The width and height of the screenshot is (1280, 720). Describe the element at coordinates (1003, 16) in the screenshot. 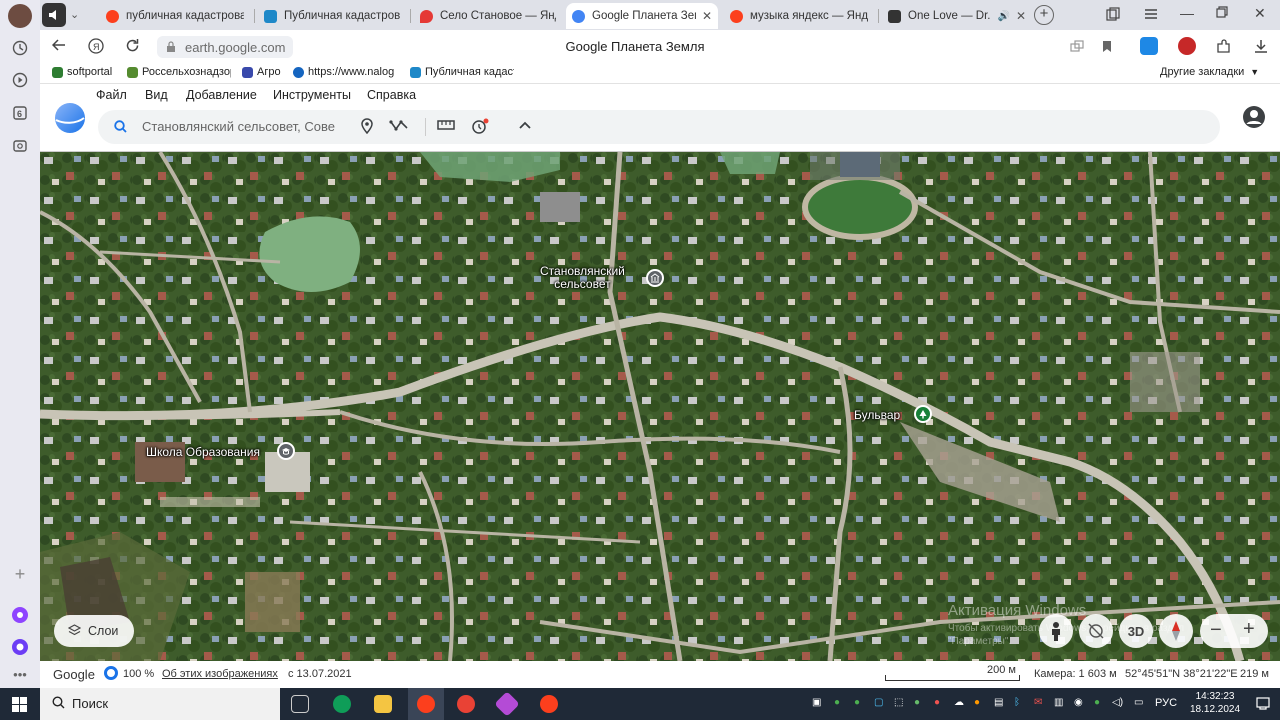

I see `audio-playing-icon: 🔊` at that location.